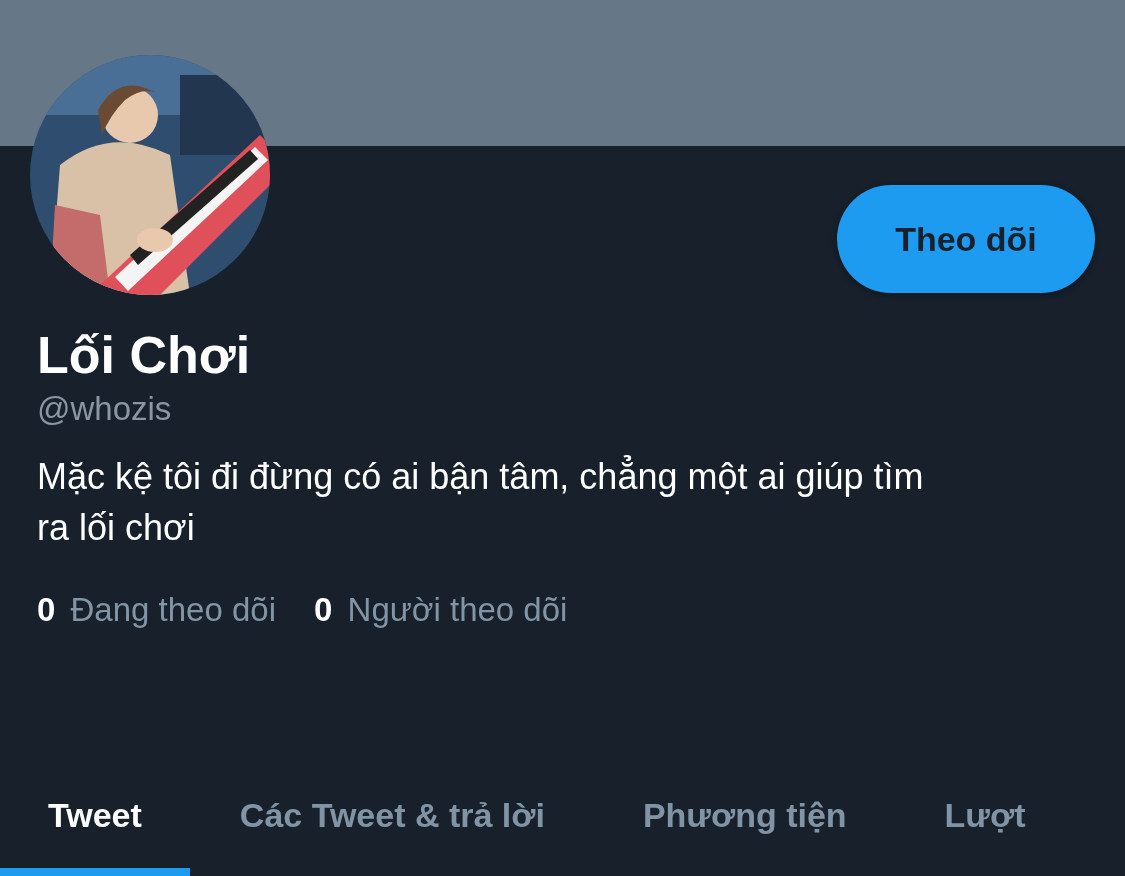 Image resolution: width=1125 pixels, height=876 pixels. Describe the element at coordinates (985, 819) in the screenshot. I see `profile-tab: Lượt` at that location.